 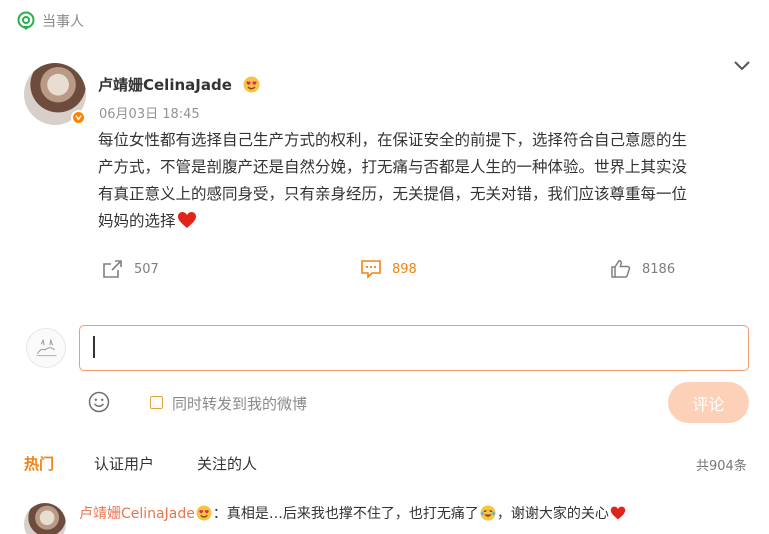 I want to click on post-text-line: 妈妈的选择, so click(x=423, y=221).